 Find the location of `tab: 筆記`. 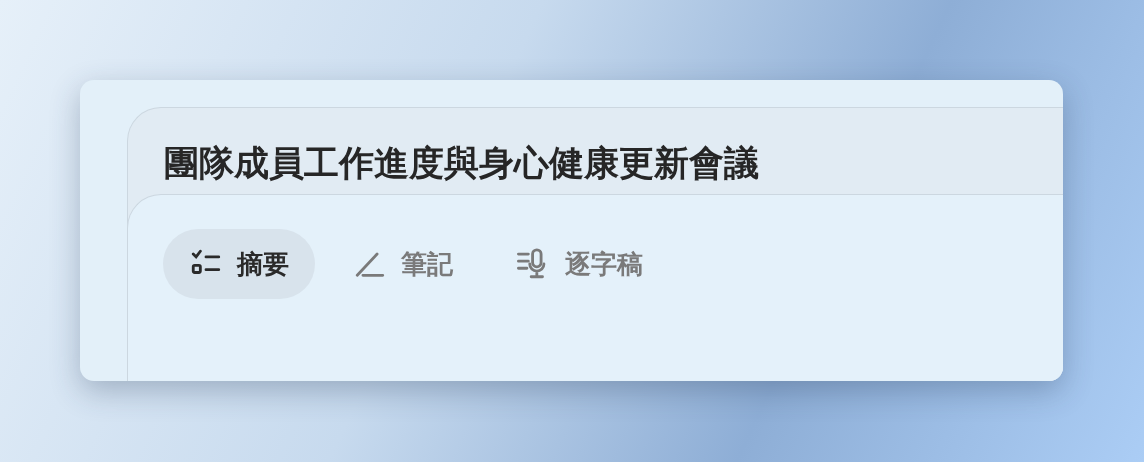

tab: 筆記 is located at coordinates (403, 264).